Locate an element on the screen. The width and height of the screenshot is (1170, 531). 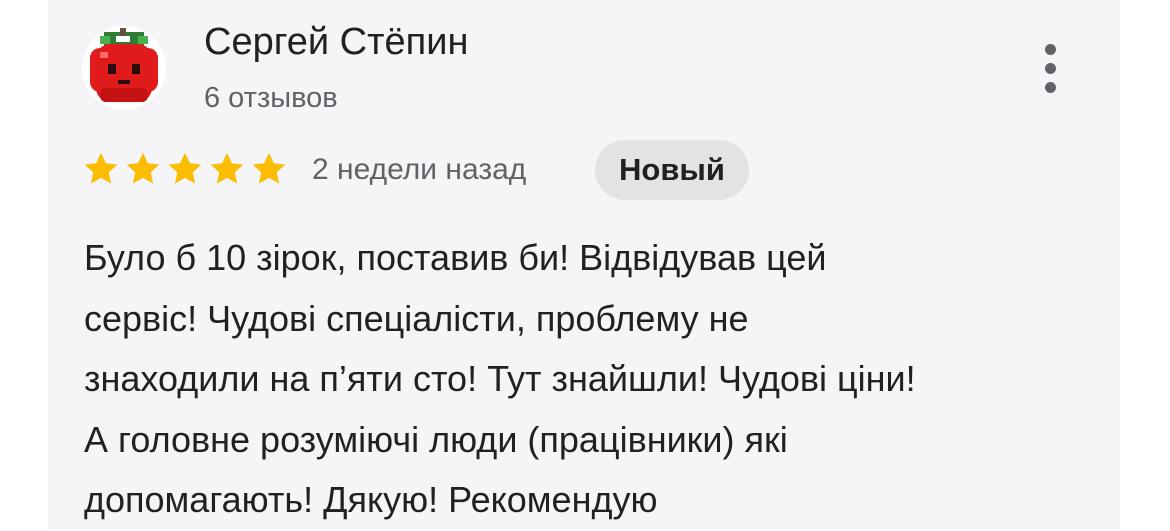
star-rating is located at coordinates (185, 170).